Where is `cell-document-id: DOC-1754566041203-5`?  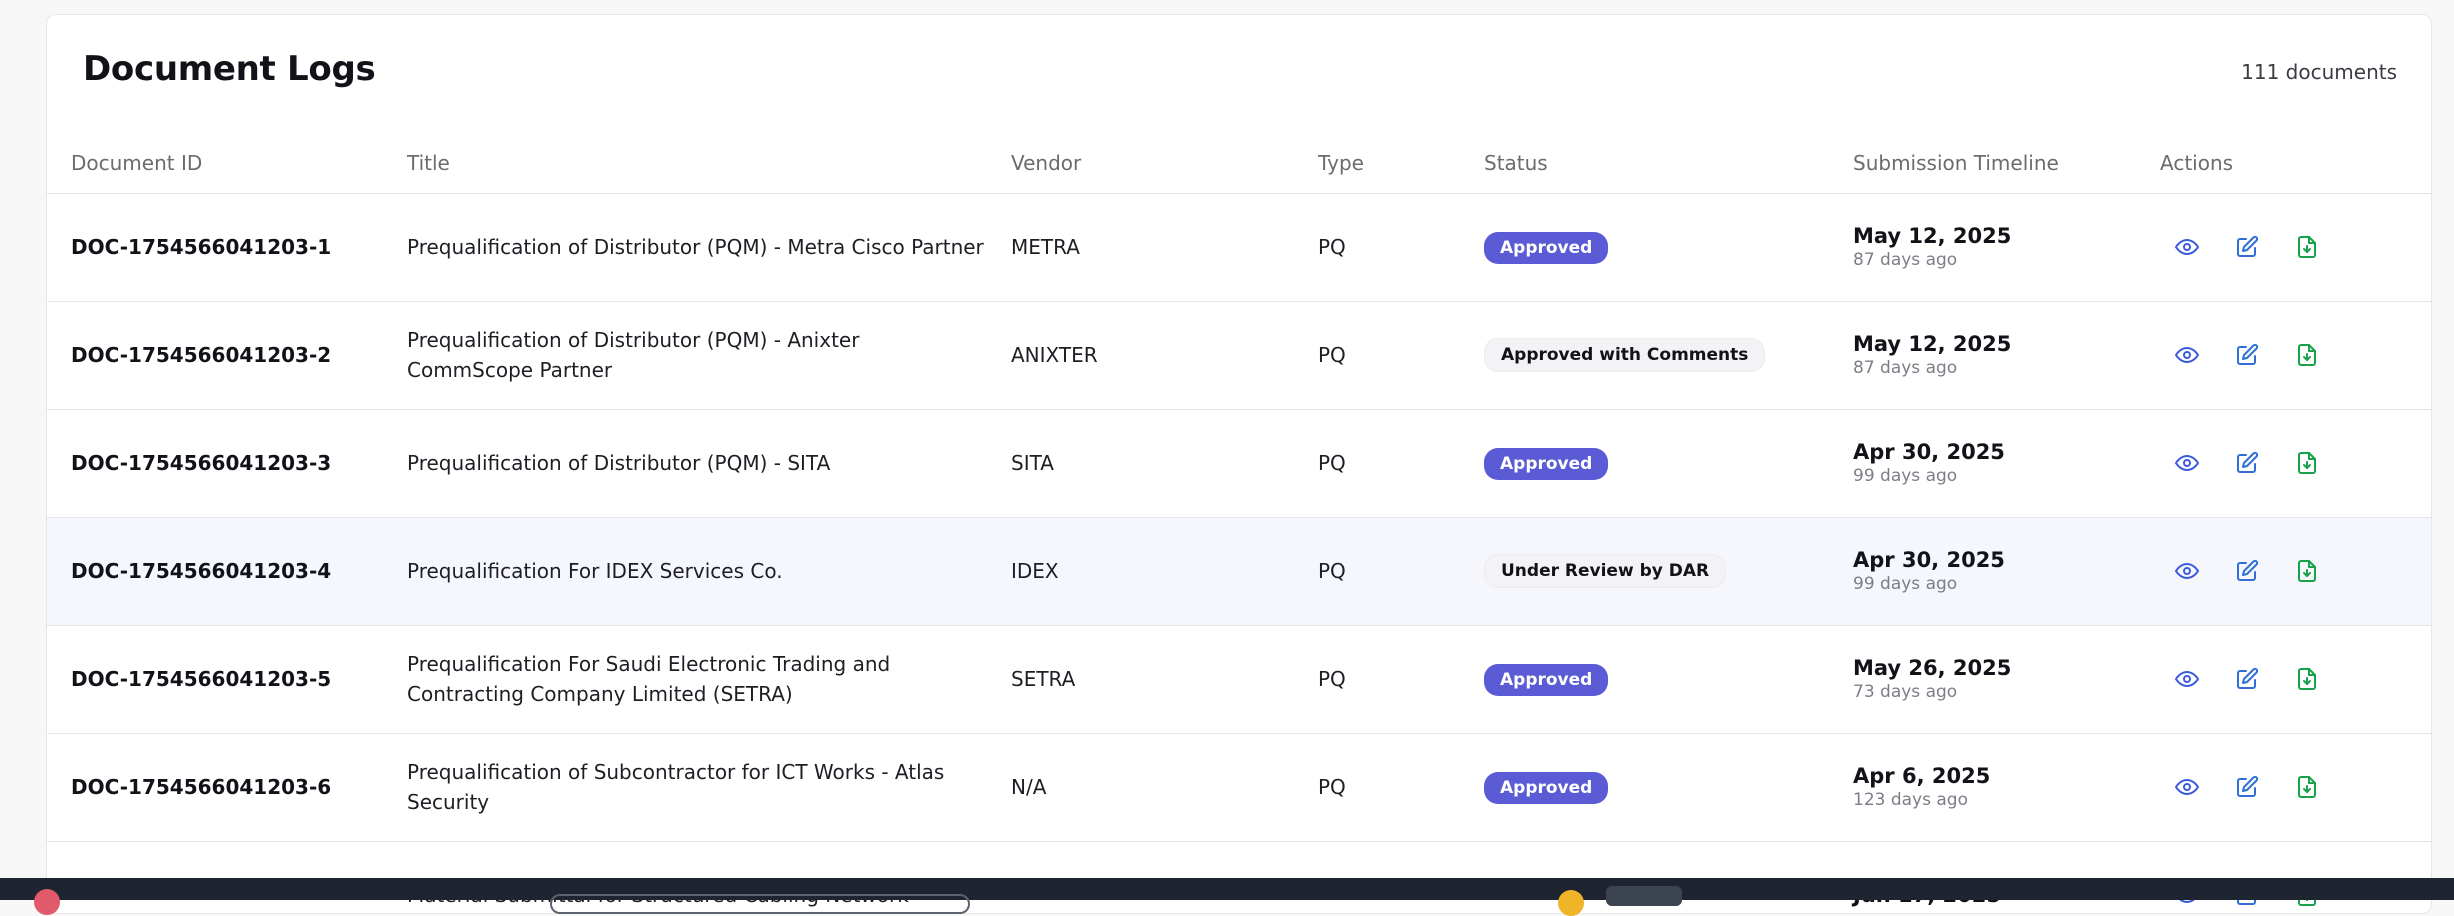
cell-document-id: DOC-1754566041203-5 is located at coordinates (227, 679).